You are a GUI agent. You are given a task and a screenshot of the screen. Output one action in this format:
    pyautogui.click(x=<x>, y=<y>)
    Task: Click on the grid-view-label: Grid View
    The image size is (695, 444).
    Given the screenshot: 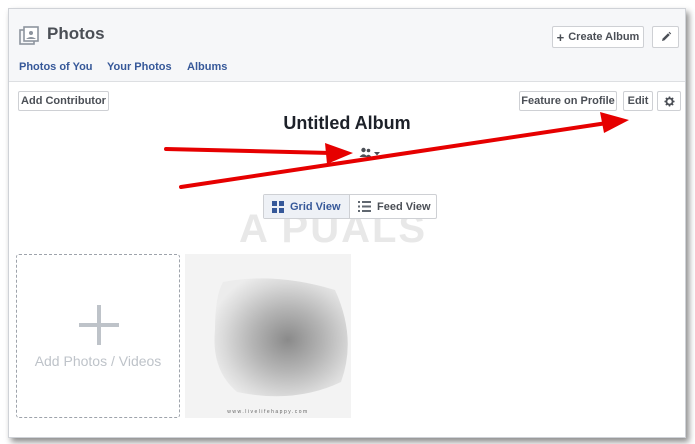 What is the action you would take?
    pyautogui.click(x=315, y=206)
    